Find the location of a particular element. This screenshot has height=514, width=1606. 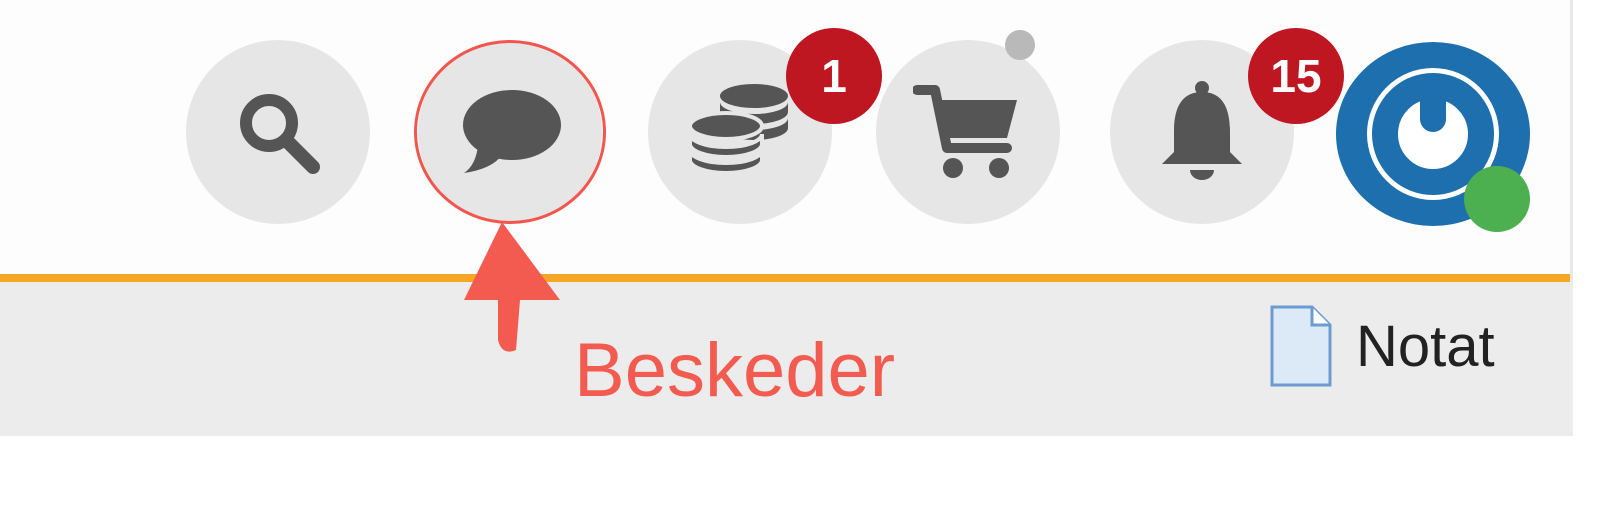

annotation-label: Beskeder is located at coordinates (735, 370).